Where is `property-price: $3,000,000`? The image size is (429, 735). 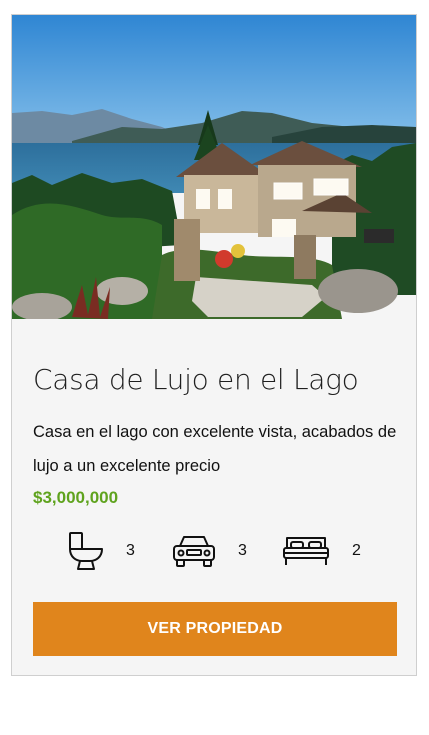
property-price: $3,000,000 is located at coordinates (76, 497).